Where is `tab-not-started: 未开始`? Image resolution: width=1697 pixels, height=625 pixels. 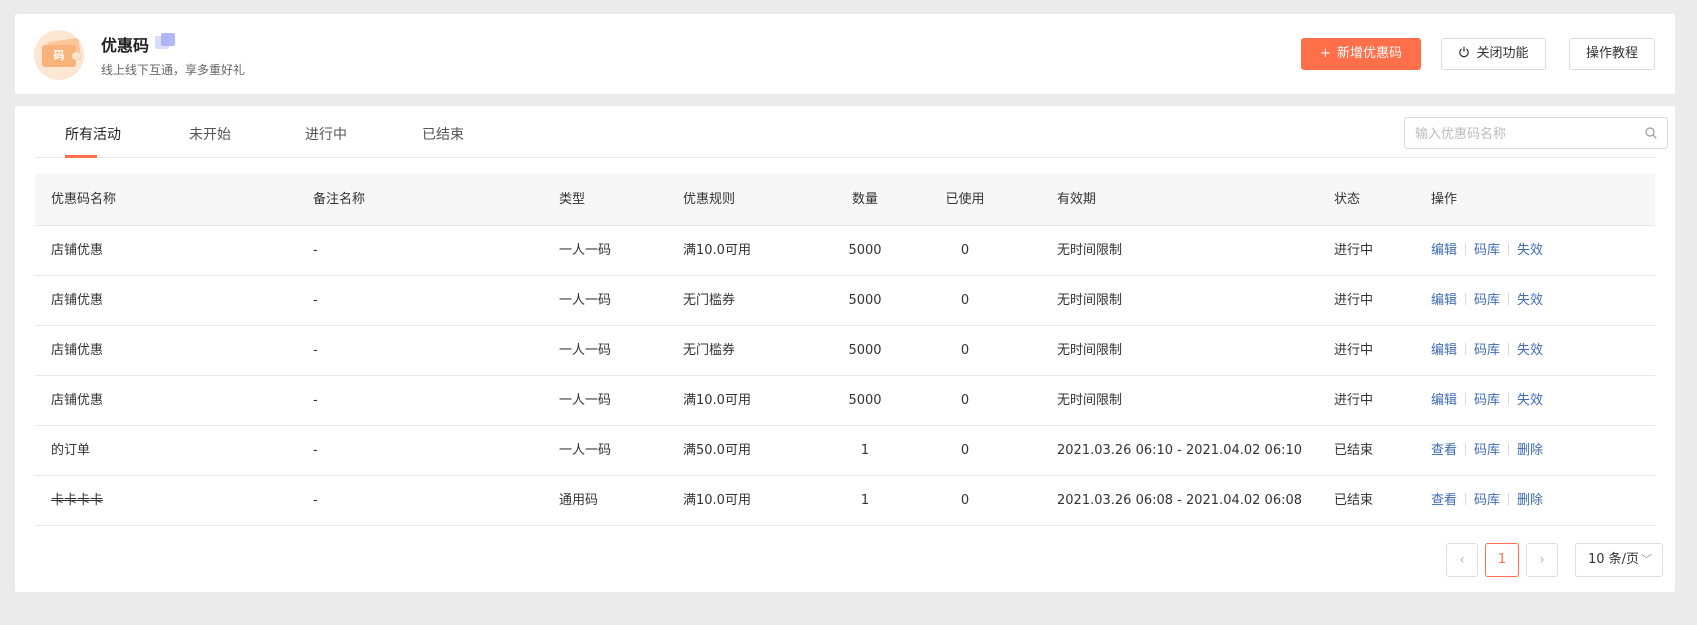
tab-not-started: 未开始 is located at coordinates (210, 134).